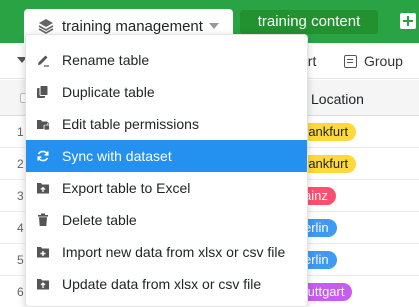 This screenshot has width=419, height=307. I want to click on menu-item-export-table-to-excel: Export table to Excel, so click(166, 188).